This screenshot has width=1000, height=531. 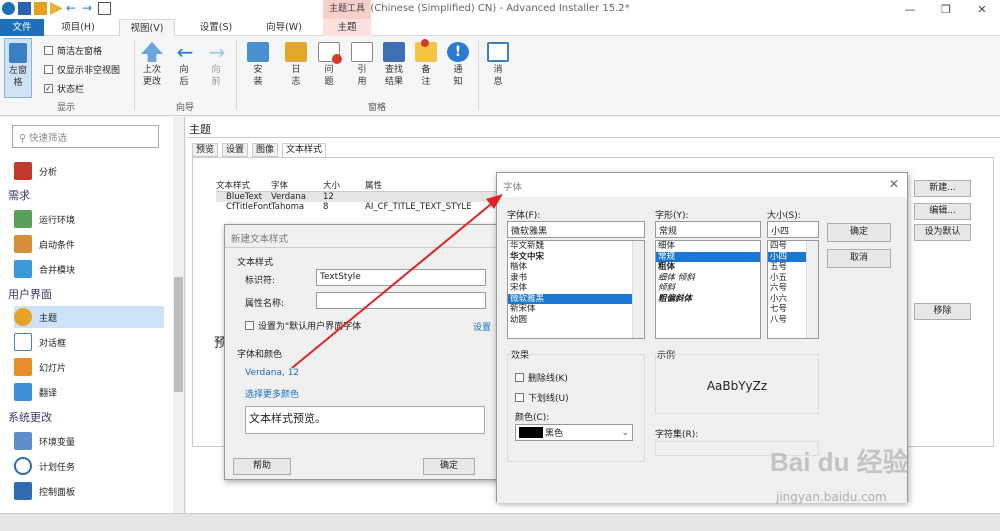 I want to click on status-bar, so click(x=500, y=522).